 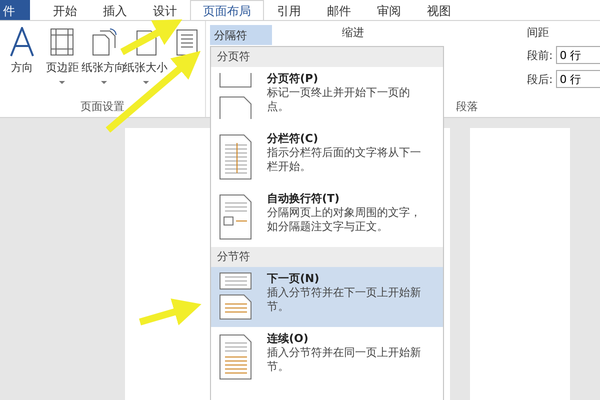 What do you see at coordinates (103, 107) in the screenshot?
I see `group-label: 页面设置` at bounding box center [103, 107].